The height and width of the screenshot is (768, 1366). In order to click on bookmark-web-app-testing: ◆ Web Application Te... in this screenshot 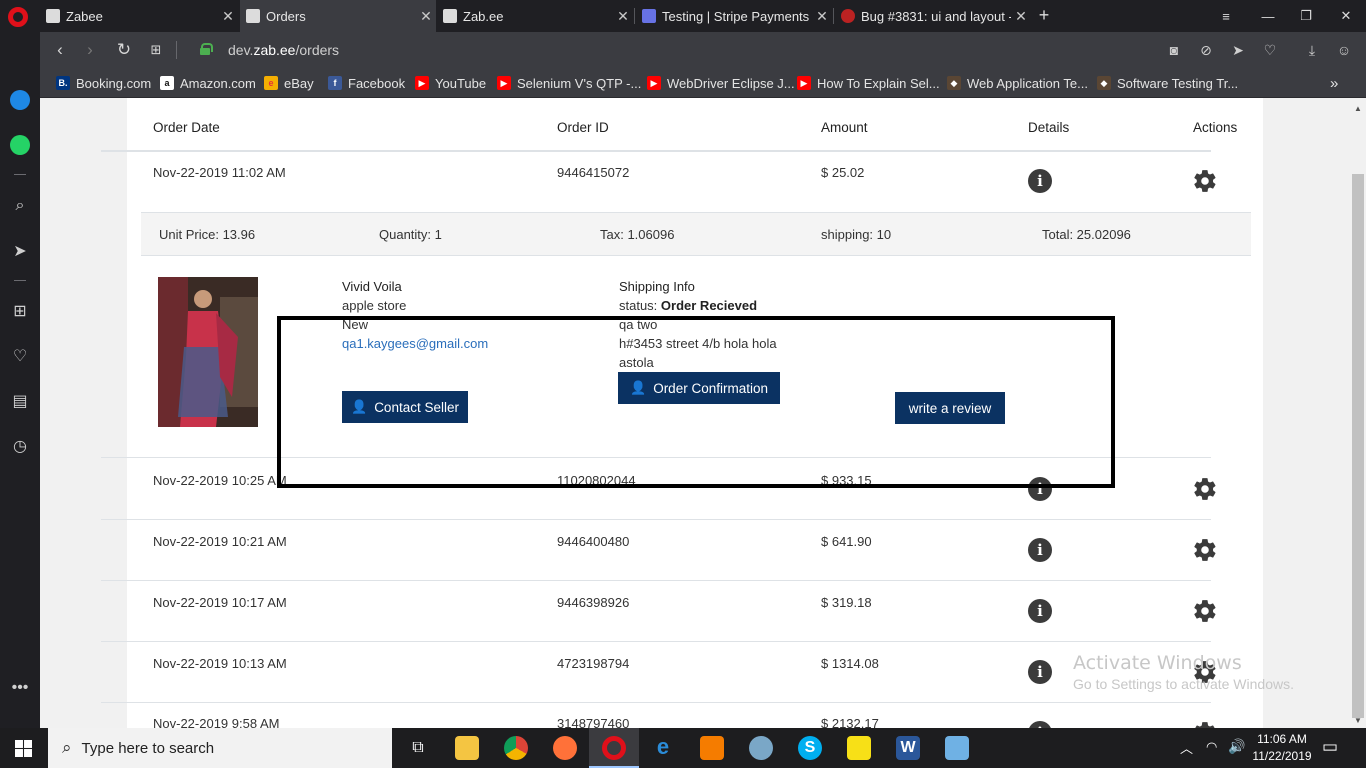, I will do `click(1017, 83)`.